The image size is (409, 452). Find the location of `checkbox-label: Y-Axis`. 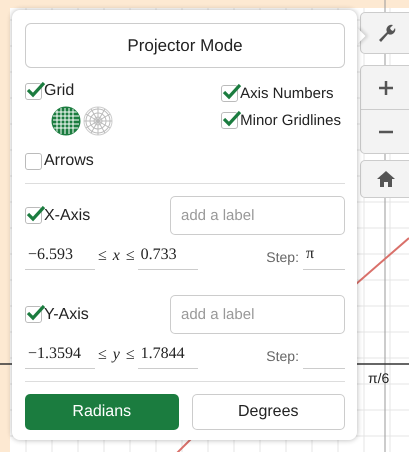

checkbox-label: Y-Axis is located at coordinates (66, 315).